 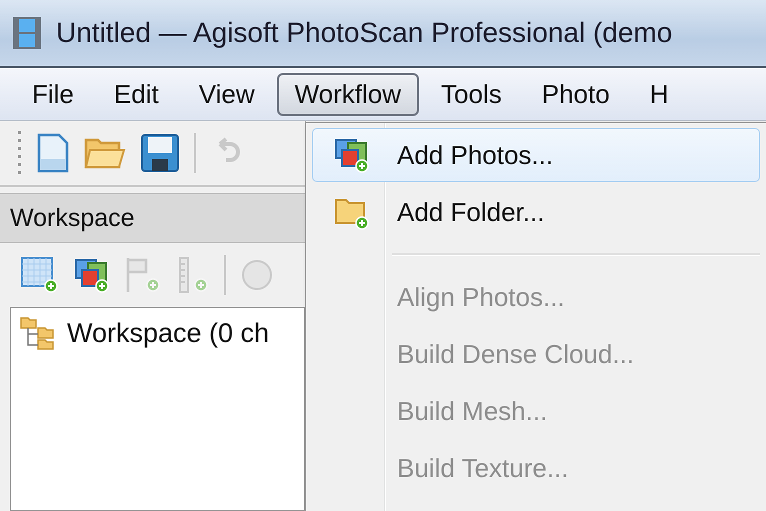 What do you see at coordinates (364, 33) in the screenshot?
I see `window-title: Untitled — Agisoft PhotoScan Professional (demo` at bounding box center [364, 33].